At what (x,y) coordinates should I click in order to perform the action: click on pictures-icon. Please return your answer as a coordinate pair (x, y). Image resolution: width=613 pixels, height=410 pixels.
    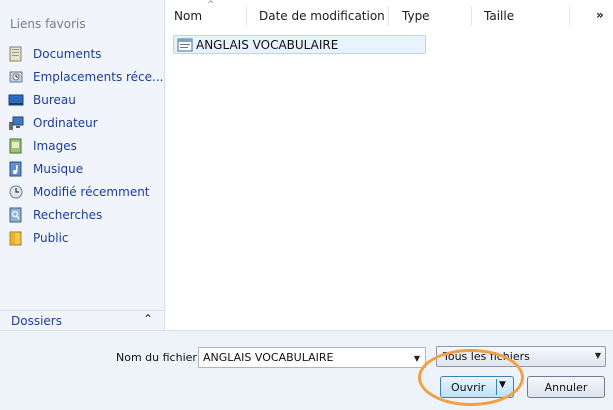
    Looking at the image, I should click on (16, 146).